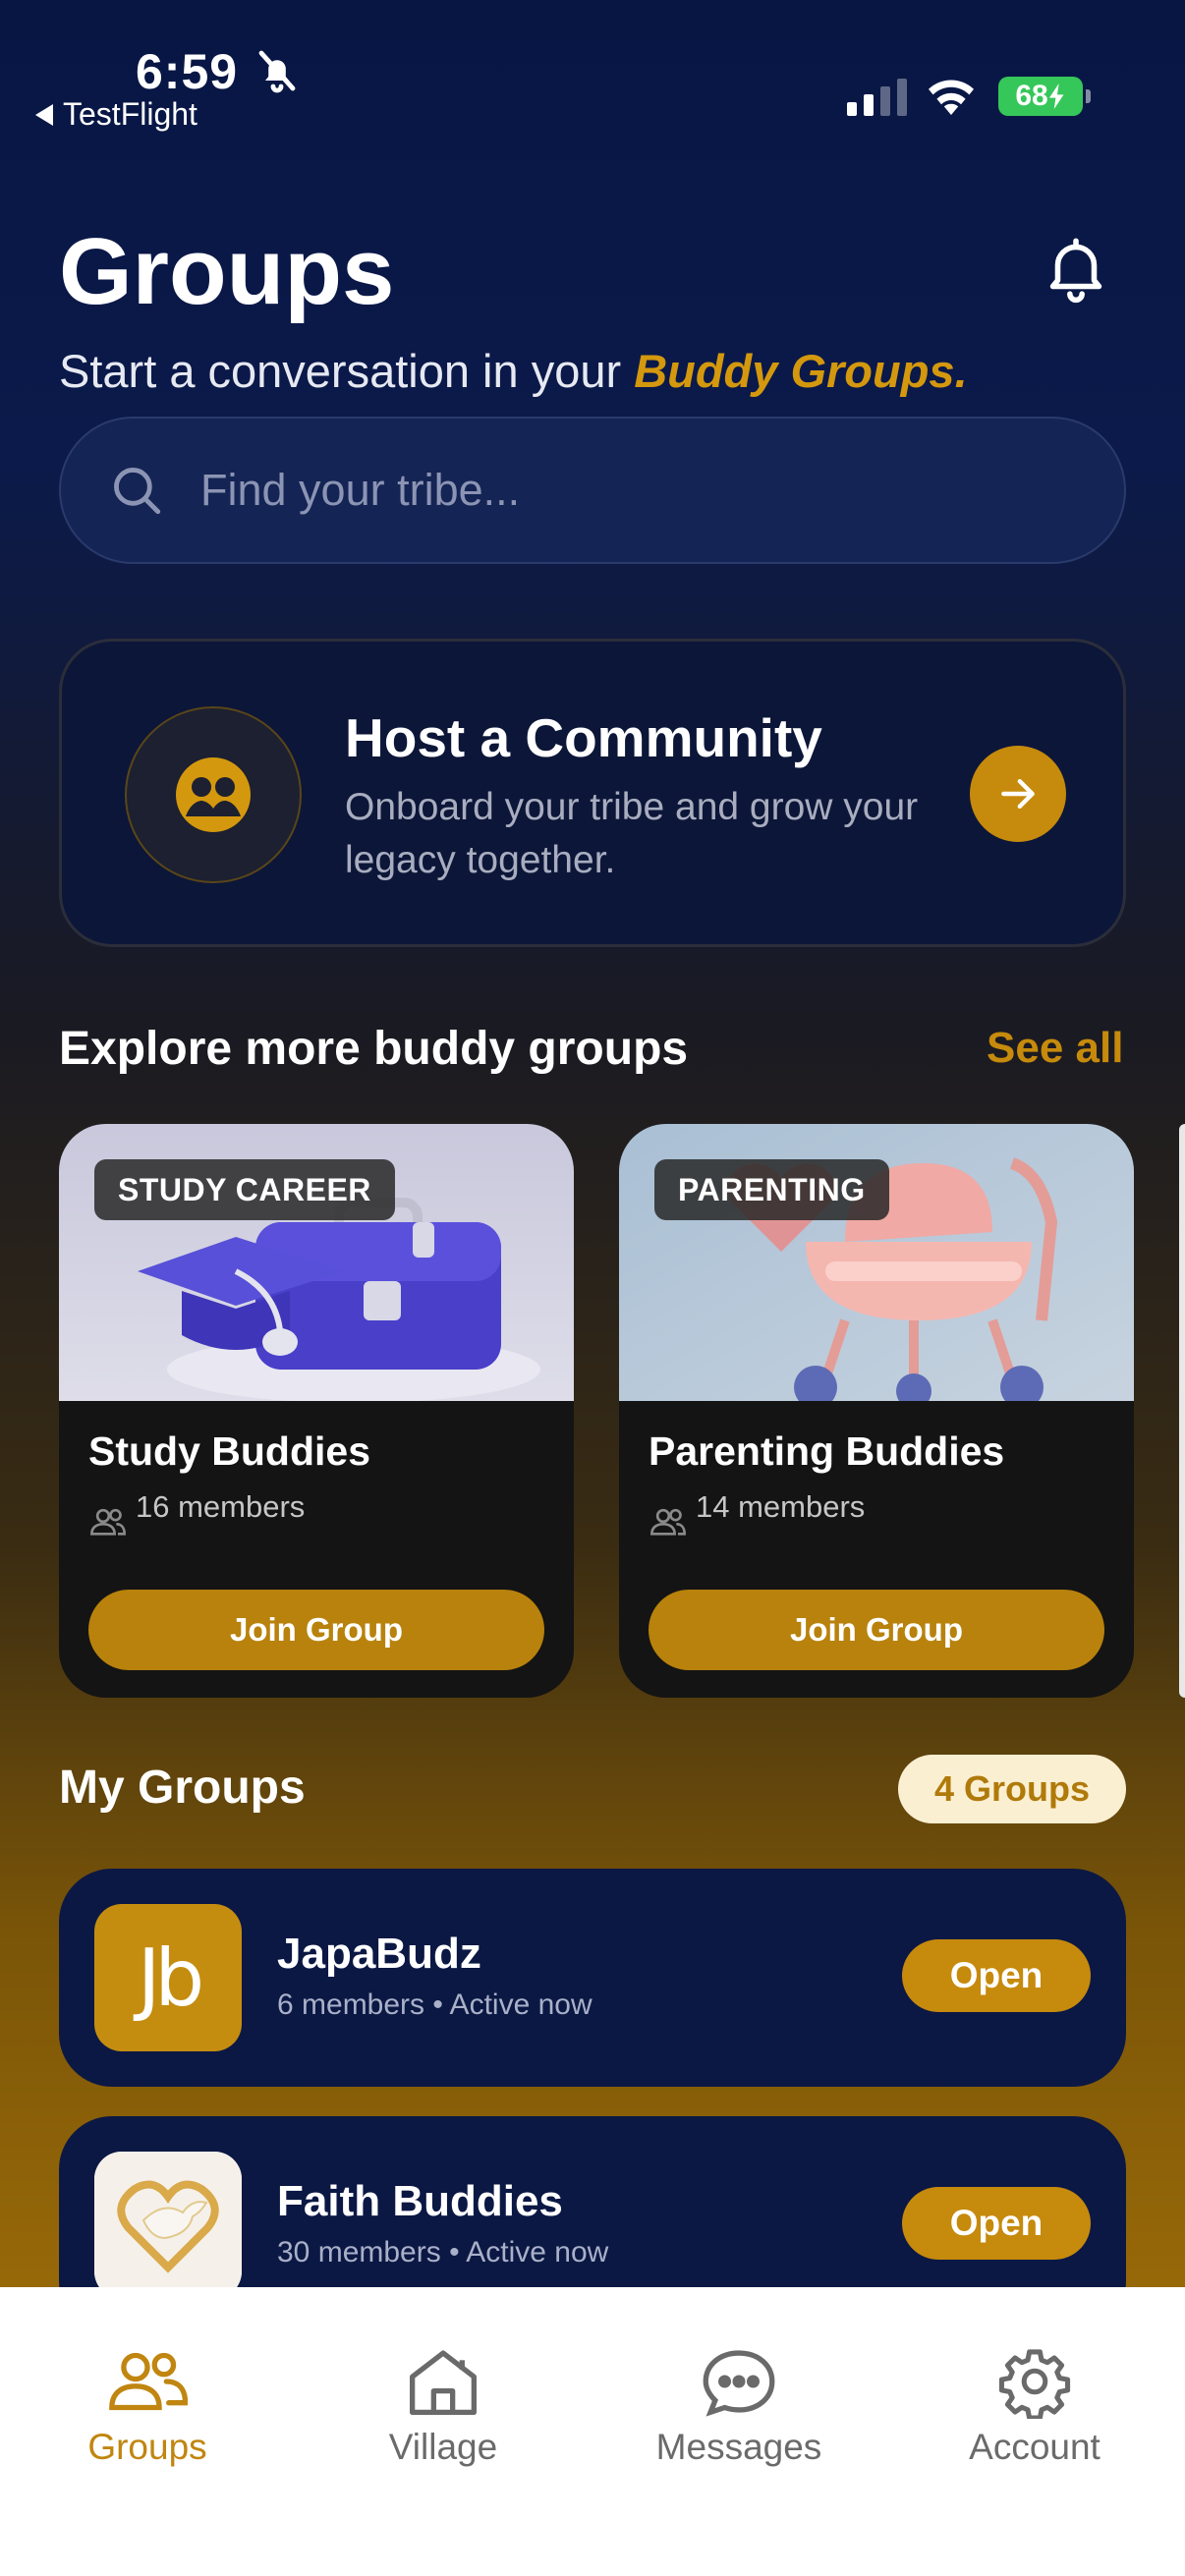 This screenshot has width=1185, height=2576. Describe the element at coordinates (147, 2447) in the screenshot. I see `tab-label: Groups` at that location.